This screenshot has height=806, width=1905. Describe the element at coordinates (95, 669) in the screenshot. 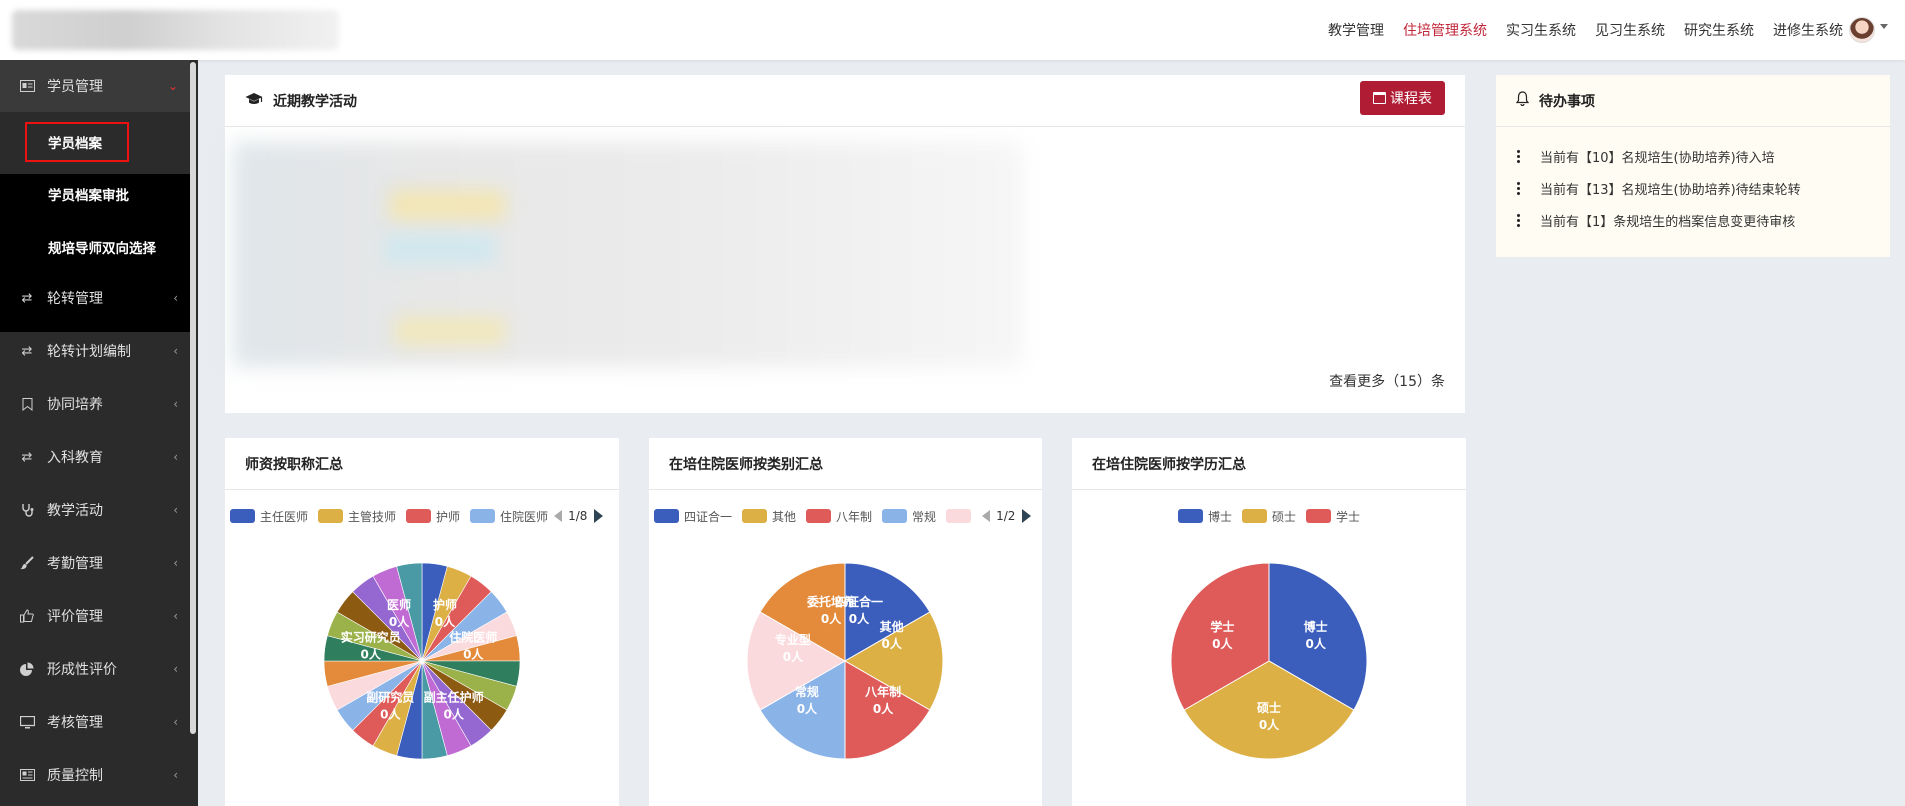

I see `sidebar-item-formative: 形成性评价 ‹` at that location.